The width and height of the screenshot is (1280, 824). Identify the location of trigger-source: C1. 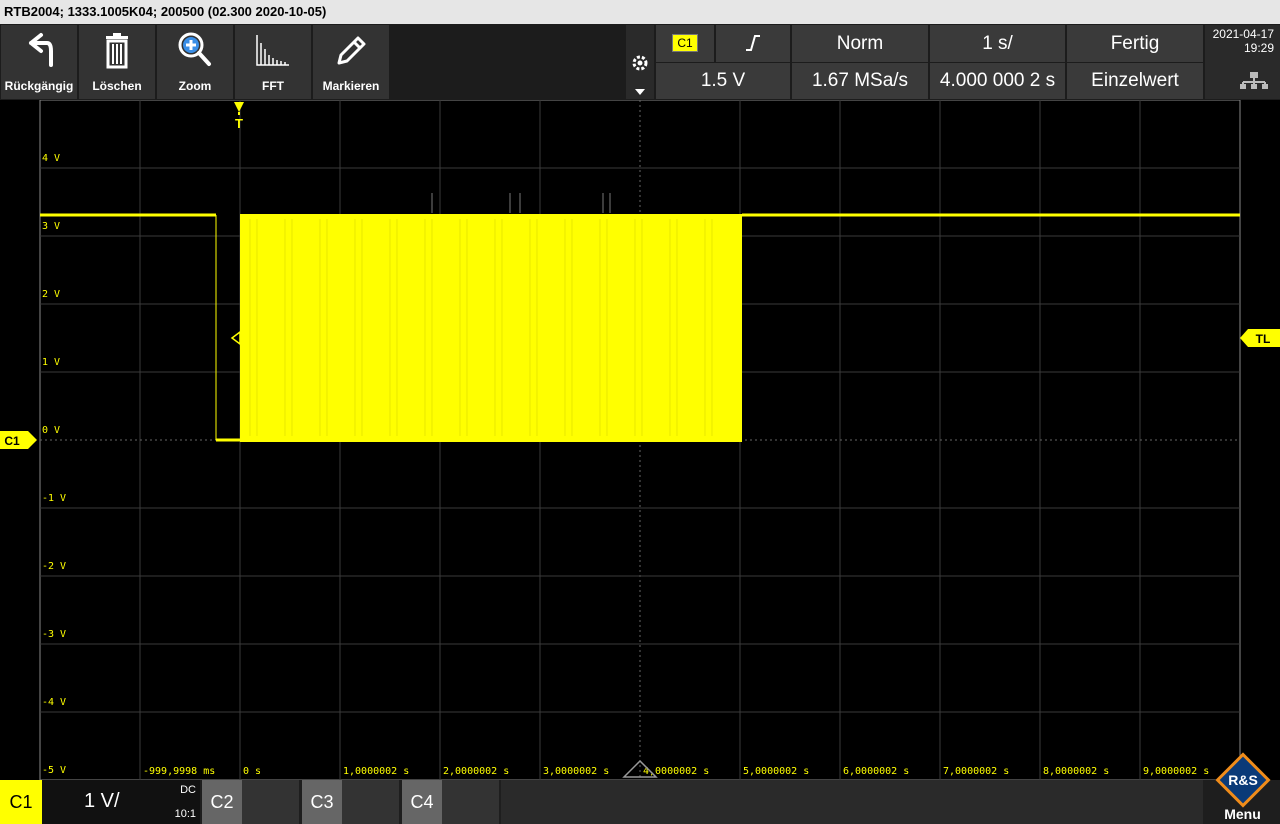
(685, 43).